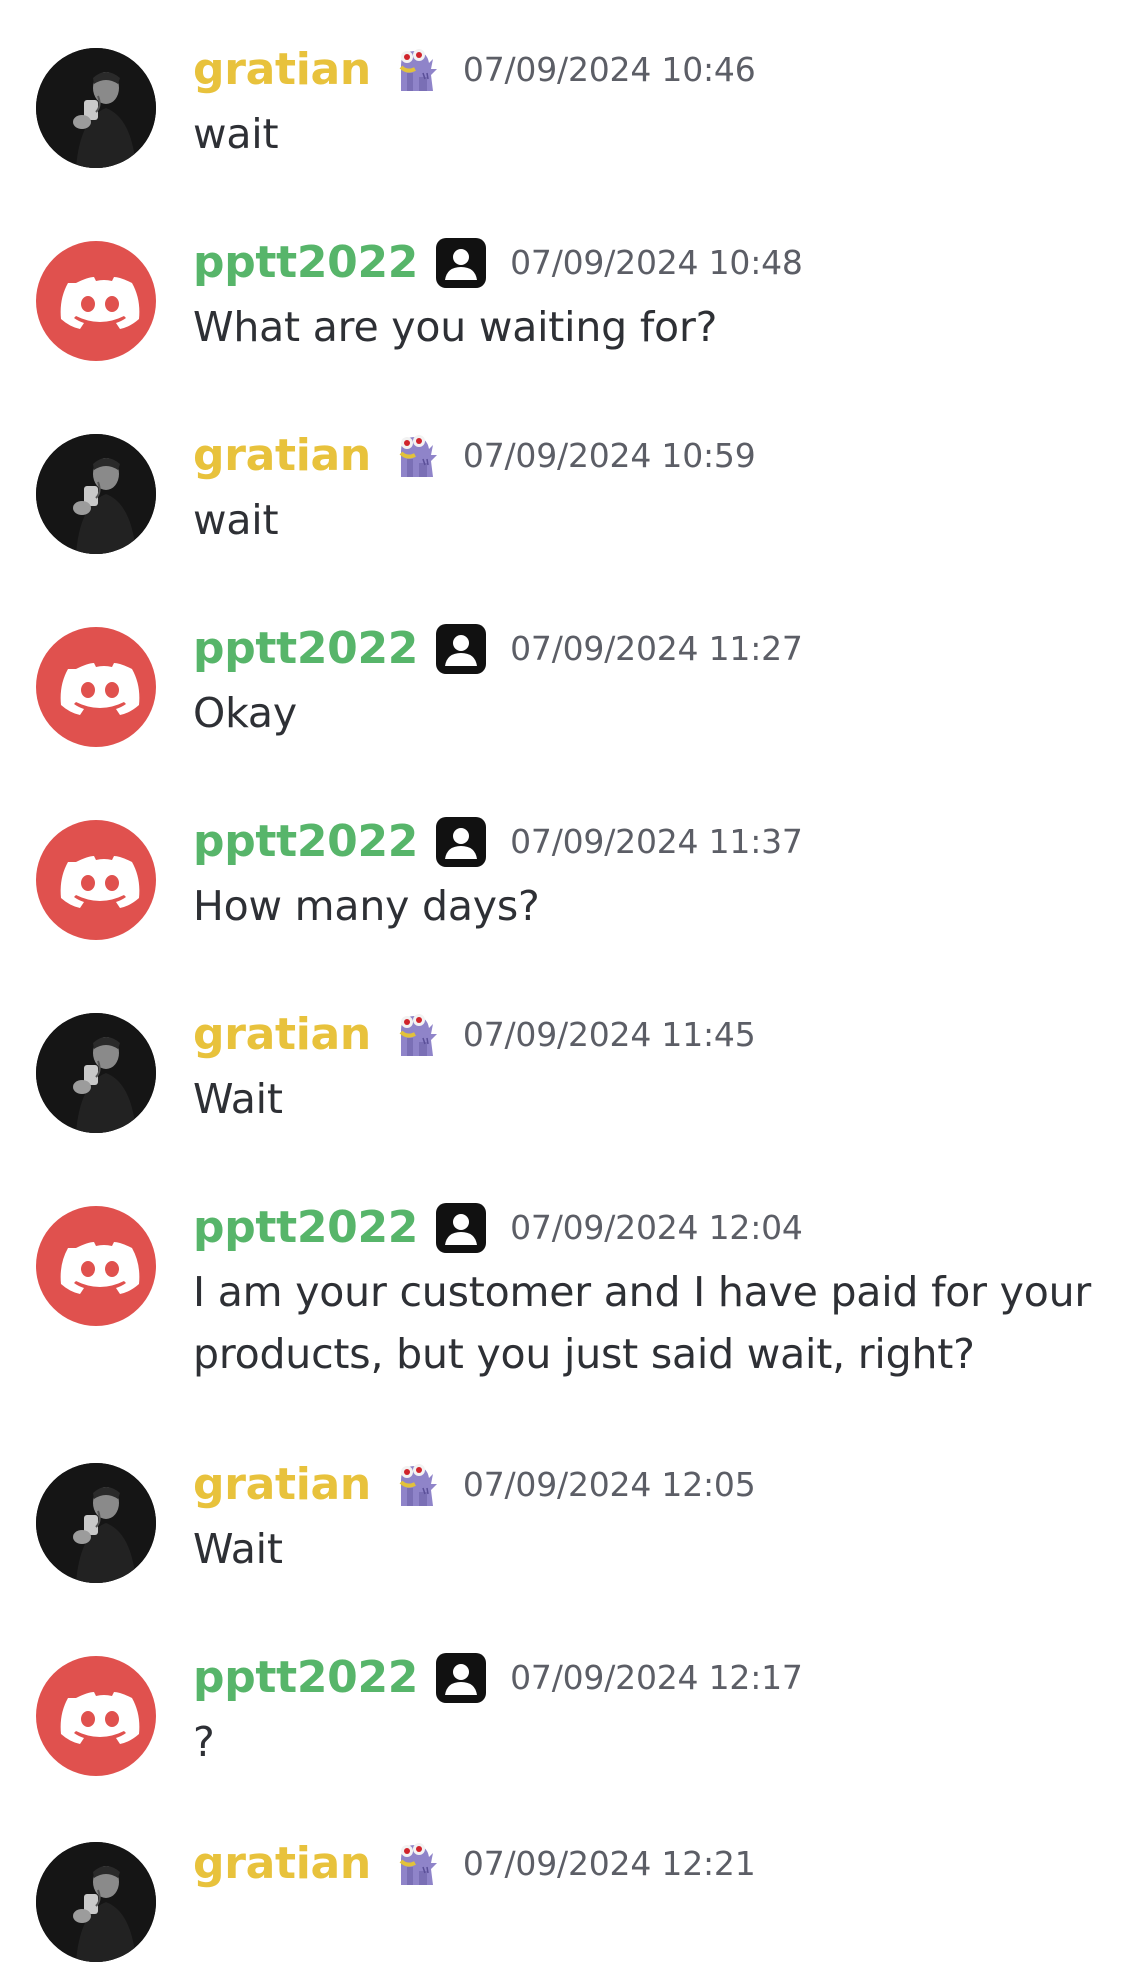  Describe the element at coordinates (656, 1677) in the screenshot. I see `timestamp: 07/09/2024 12:17` at that location.